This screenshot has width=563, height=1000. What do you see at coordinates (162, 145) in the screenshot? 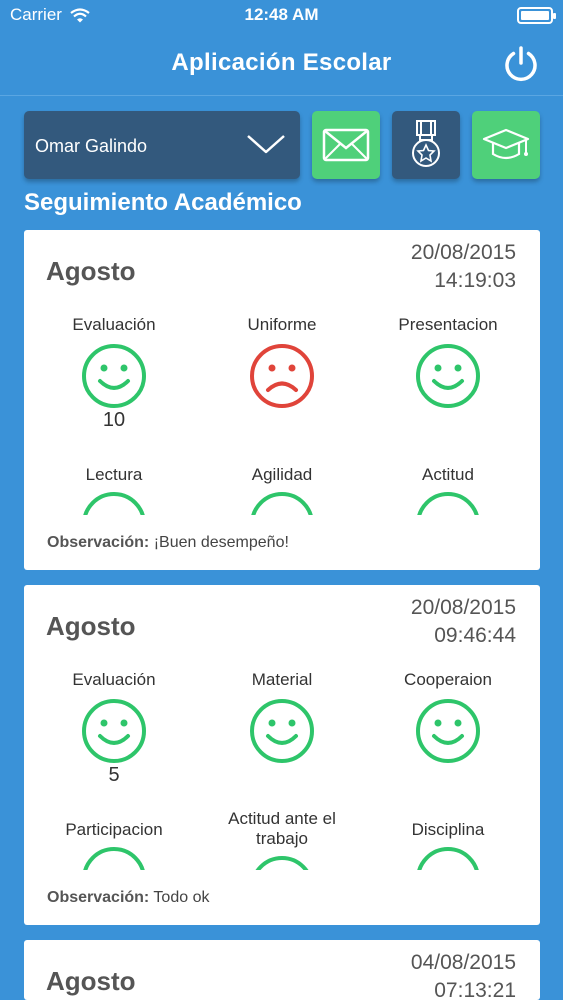
I see `student-dropdown: Omar Galindo` at bounding box center [162, 145].